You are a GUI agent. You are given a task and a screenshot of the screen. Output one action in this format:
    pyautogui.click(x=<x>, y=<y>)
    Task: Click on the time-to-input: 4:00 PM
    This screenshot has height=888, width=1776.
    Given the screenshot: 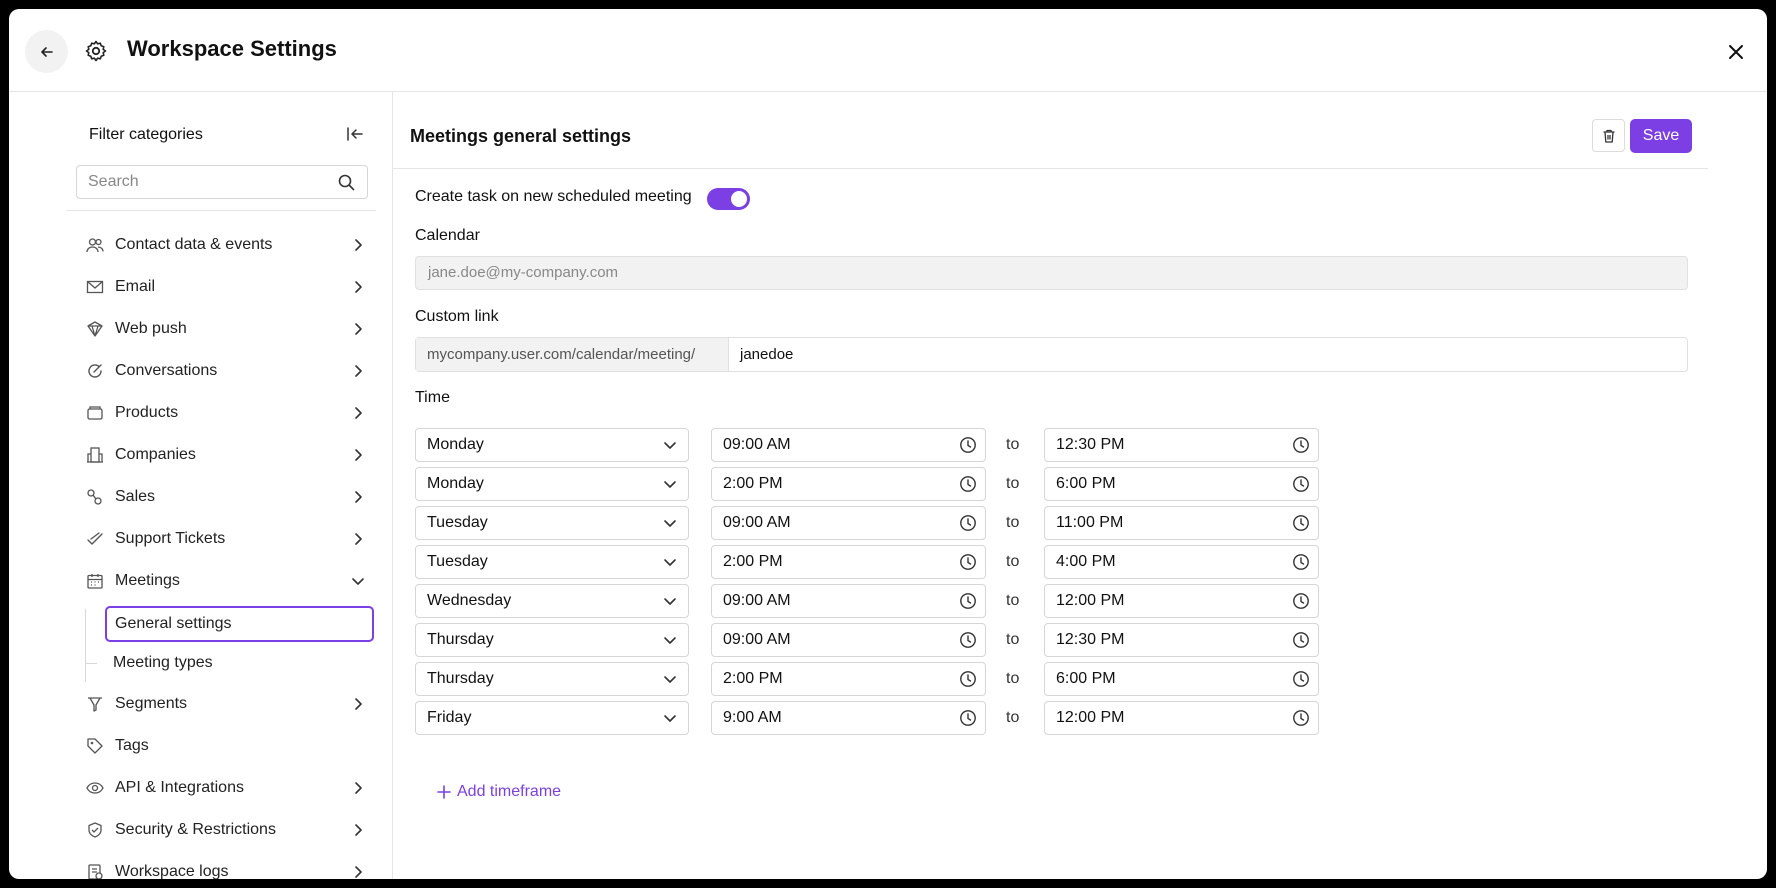 What is the action you would take?
    pyautogui.click(x=1181, y=562)
    